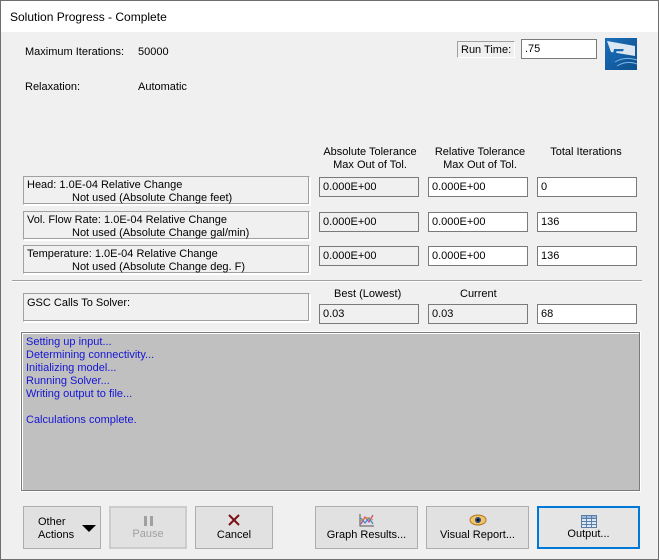 The height and width of the screenshot is (560, 659). I want to click on flow-rate-tolerance-line2: Not used (Absolute Change gal/min), so click(161, 233).